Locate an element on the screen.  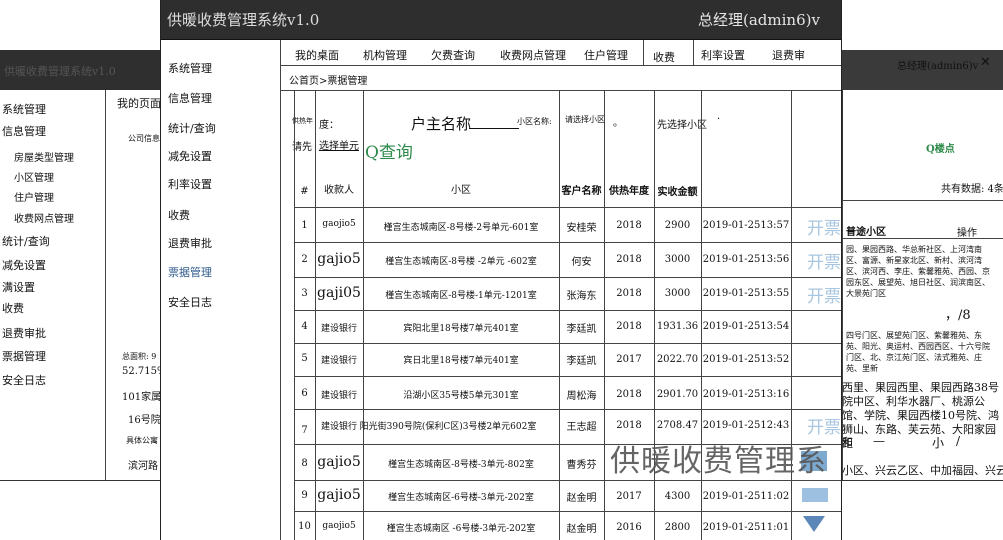
select-first-label: 请先 is located at coordinates (302, 147).